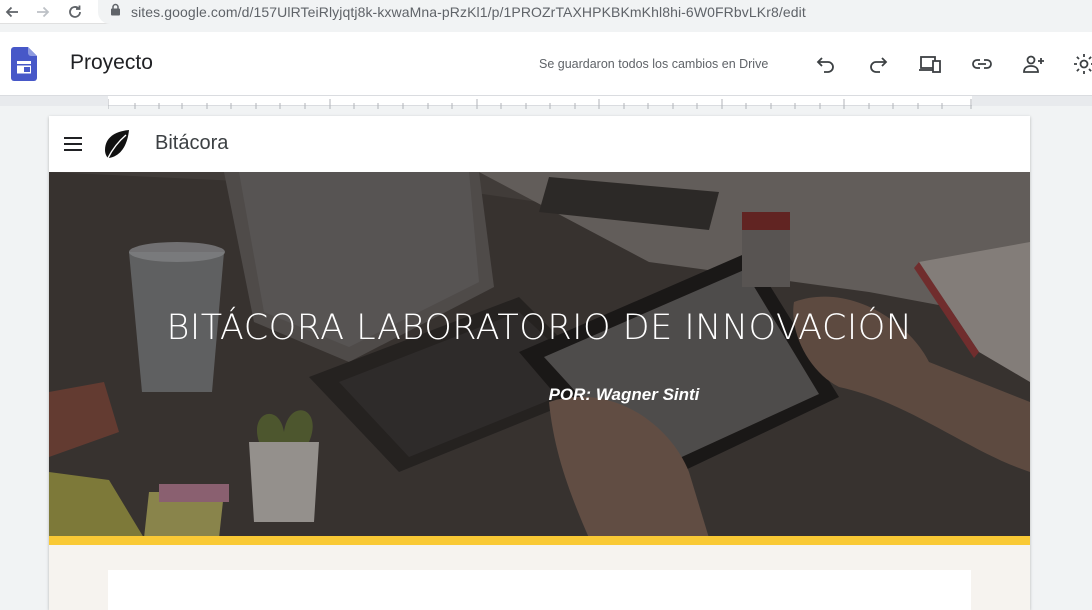 This screenshot has width=1092, height=610. I want to click on ruler, so click(539, 102).